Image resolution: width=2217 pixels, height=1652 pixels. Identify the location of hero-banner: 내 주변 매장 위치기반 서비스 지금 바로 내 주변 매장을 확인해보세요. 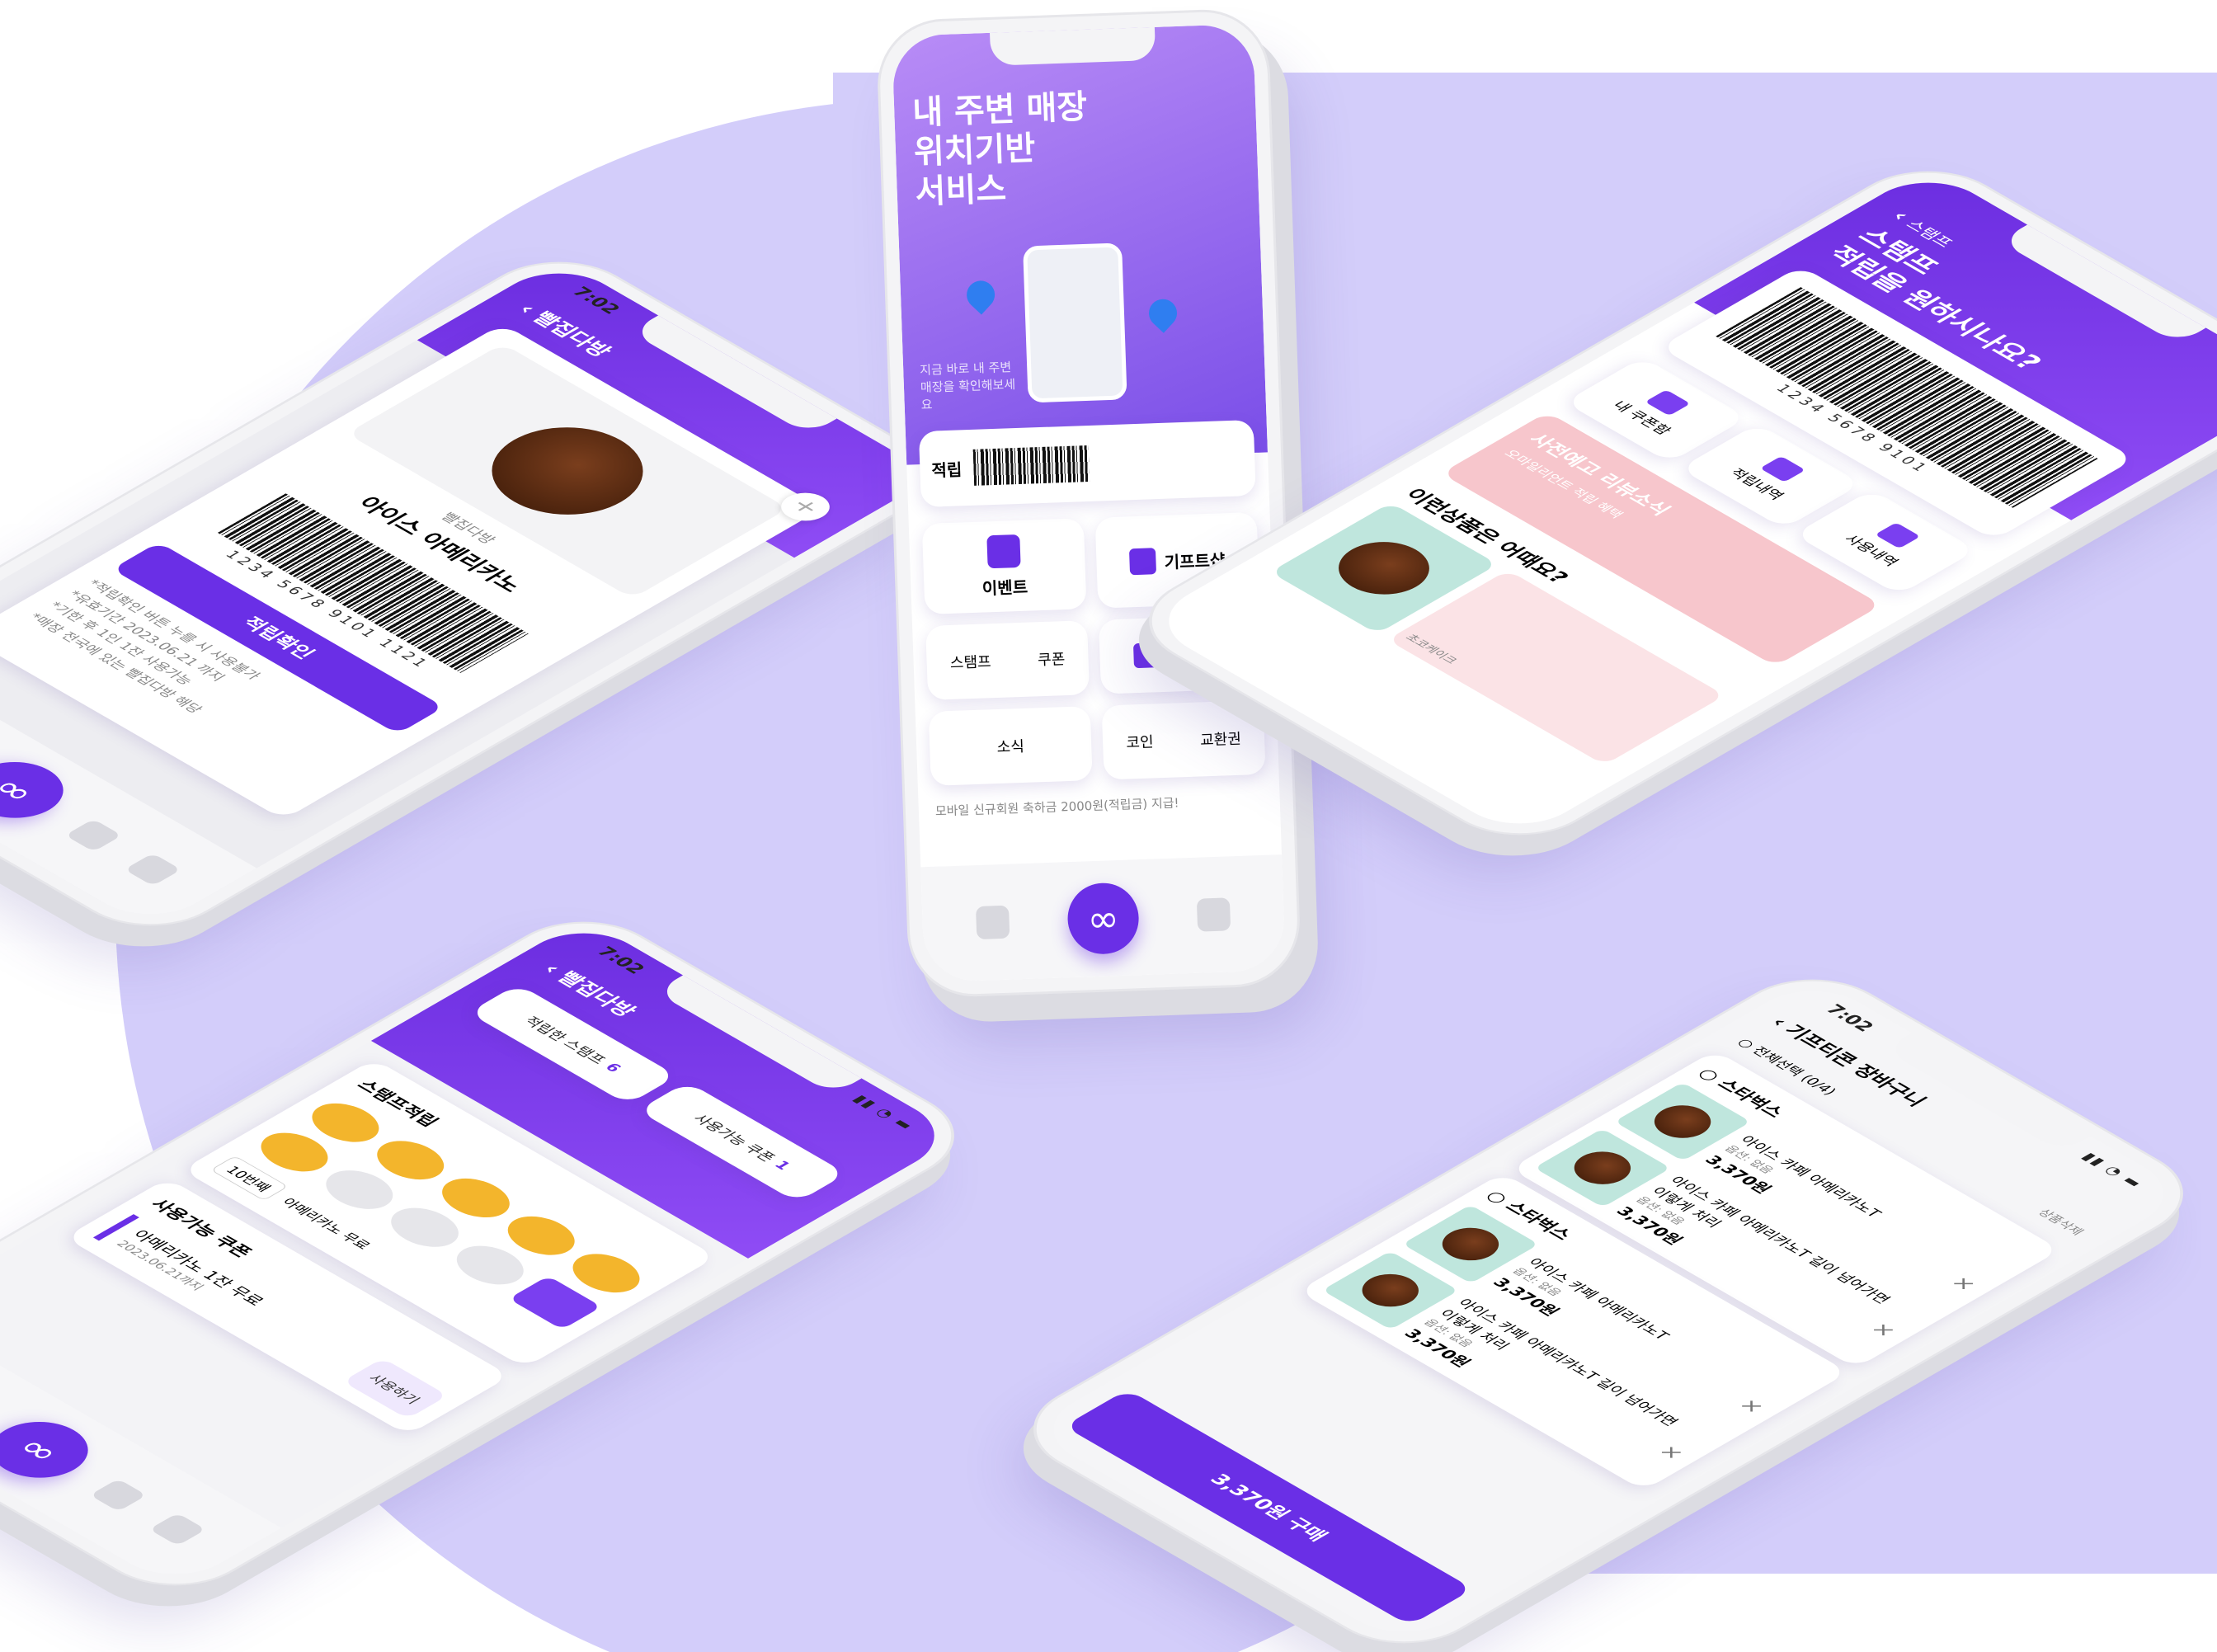
(1080, 244).